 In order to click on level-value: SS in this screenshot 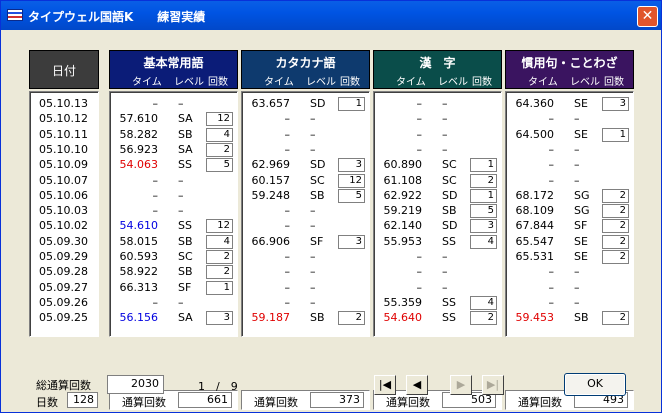, I will do `click(449, 318)`.